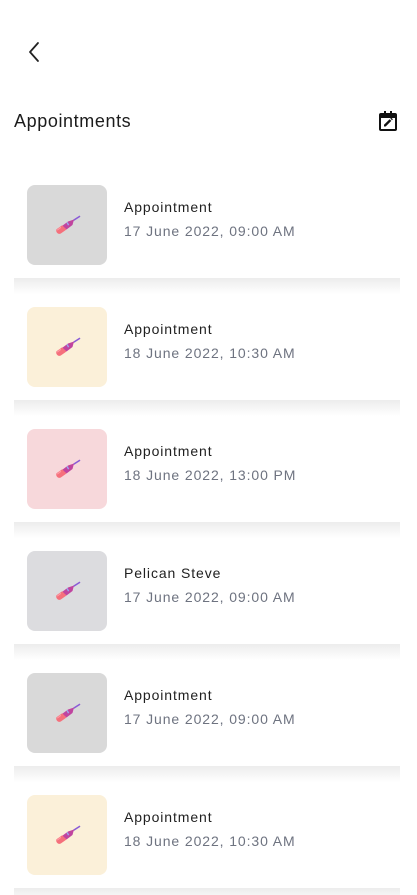 This screenshot has height=895, width=417. I want to click on chevron-left-icon, so click(34, 52).